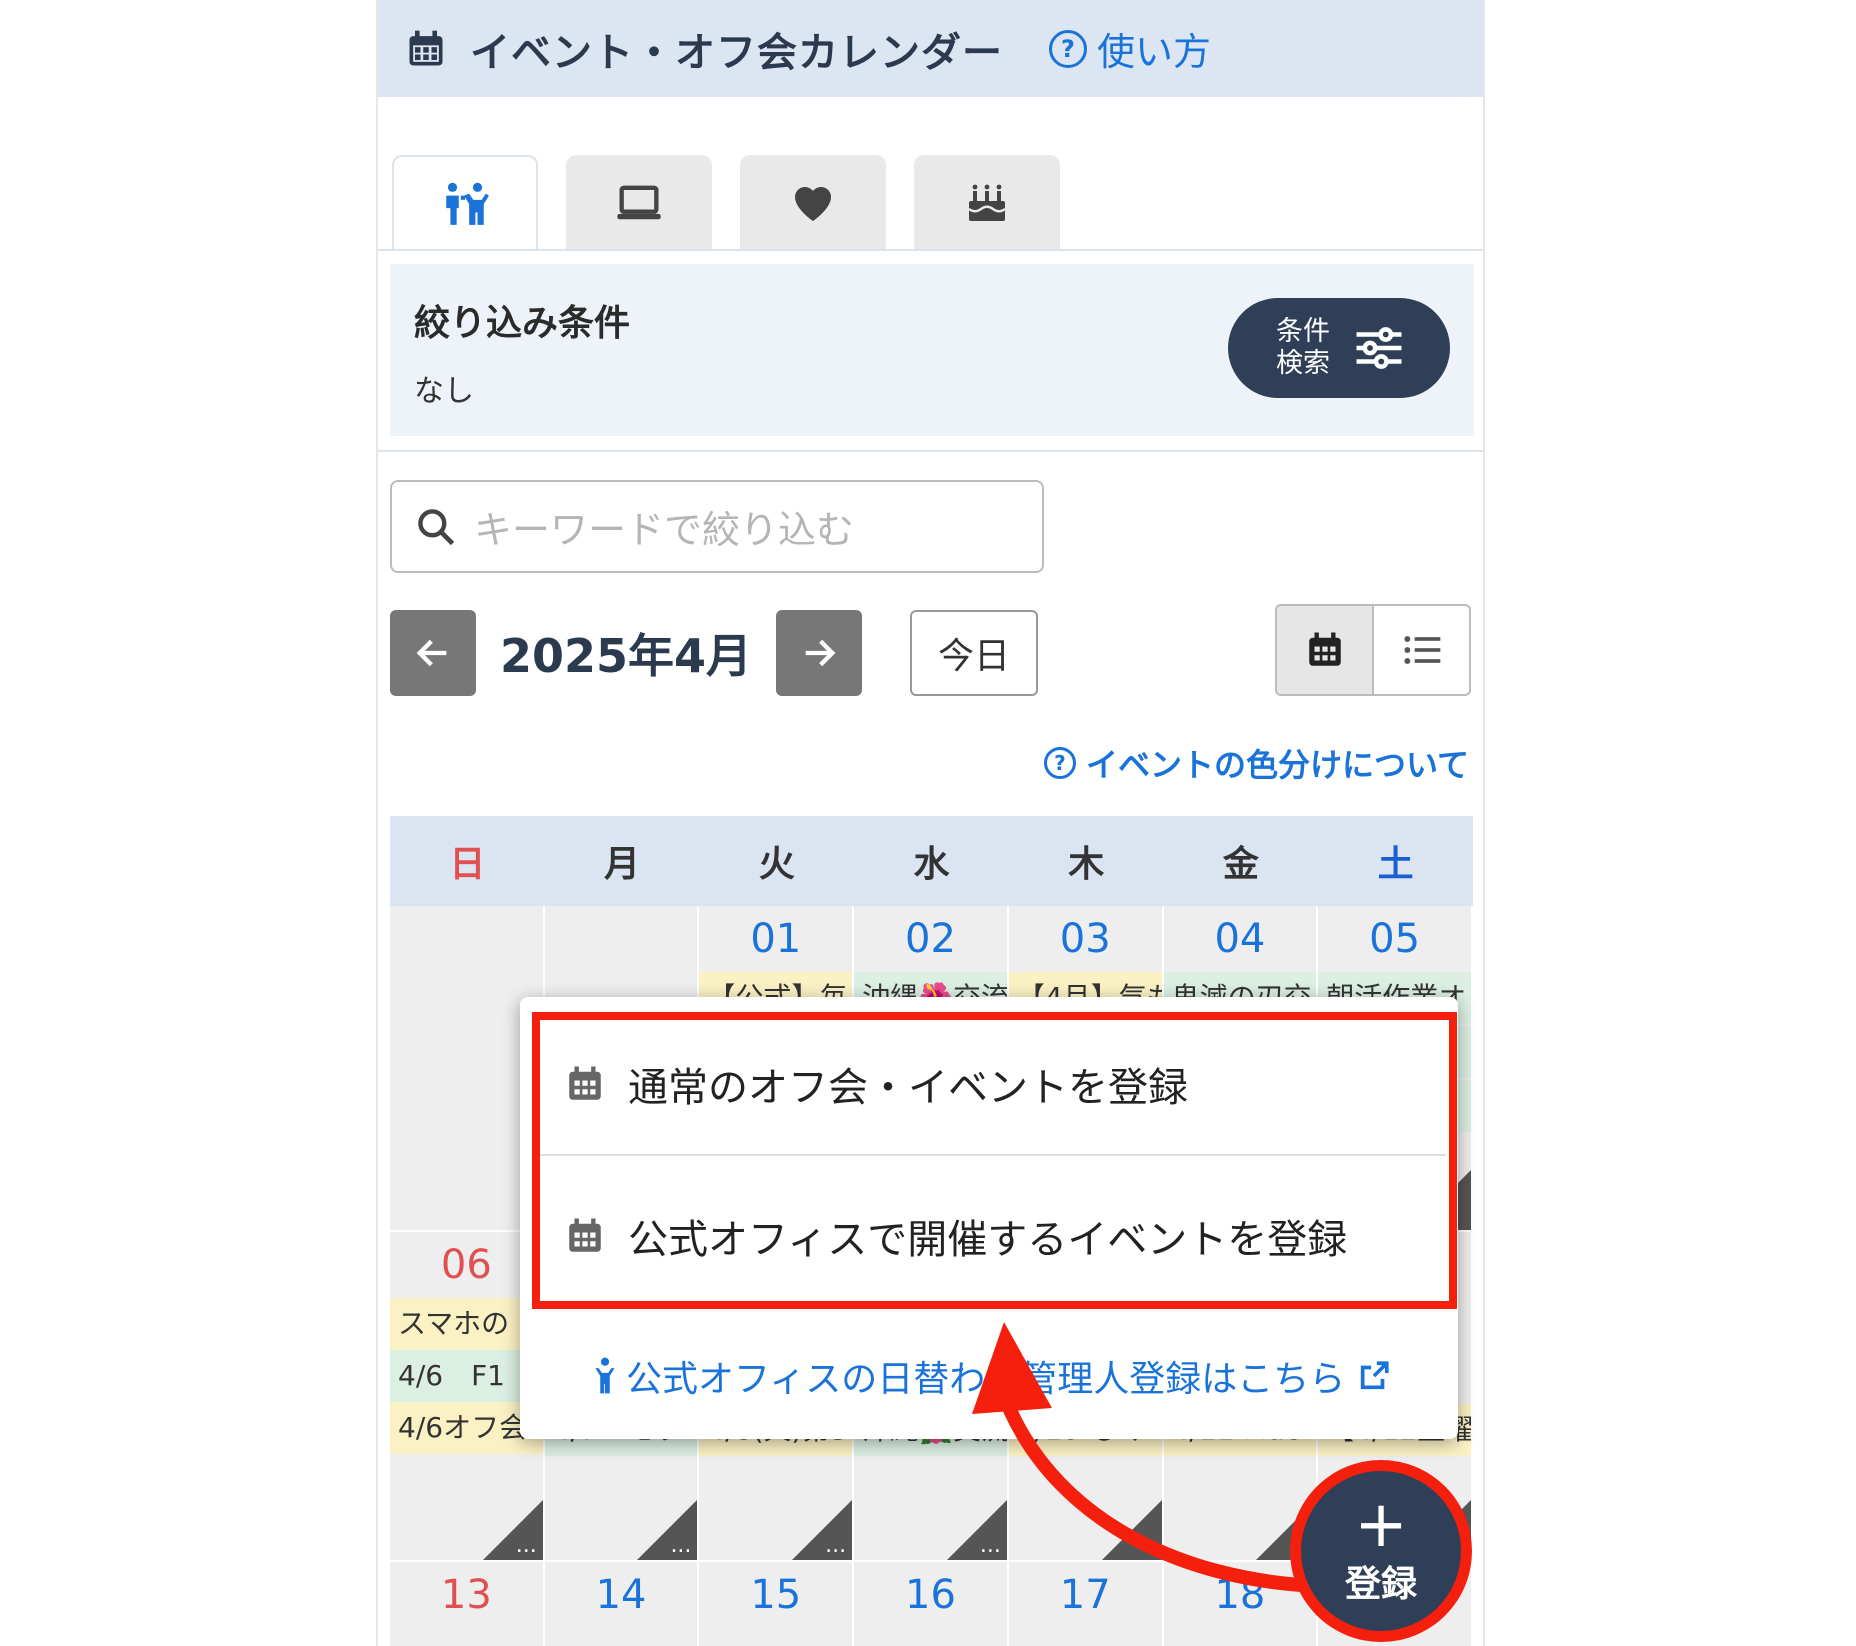  What do you see at coordinates (436, 526) in the screenshot?
I see `search-icon` at bounding box center [436, 526].